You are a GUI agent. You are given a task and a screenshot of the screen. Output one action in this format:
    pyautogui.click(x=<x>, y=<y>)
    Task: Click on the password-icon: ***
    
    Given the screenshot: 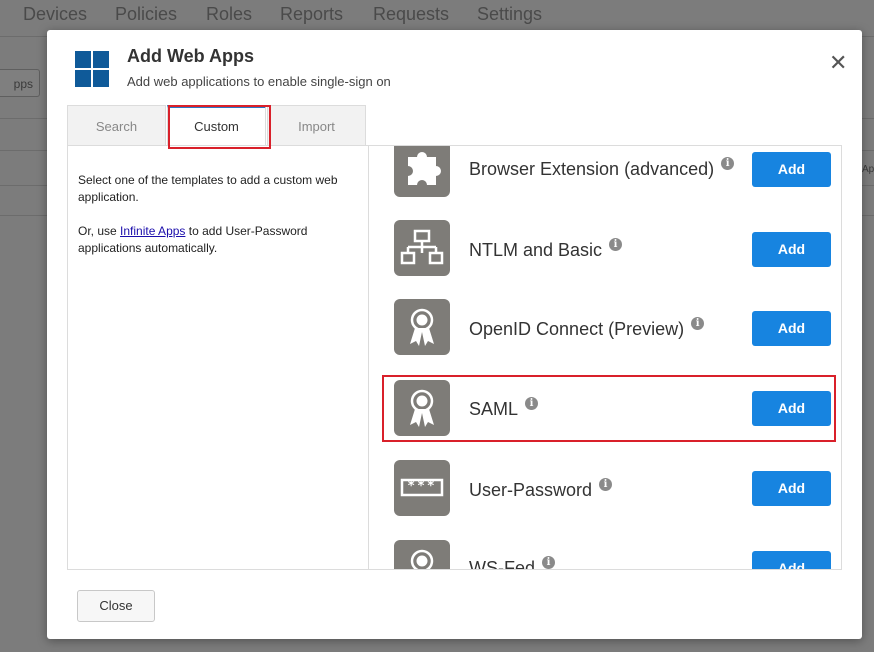 What is the action you would take?
    pyautogui.click(x=422, y=488)
    